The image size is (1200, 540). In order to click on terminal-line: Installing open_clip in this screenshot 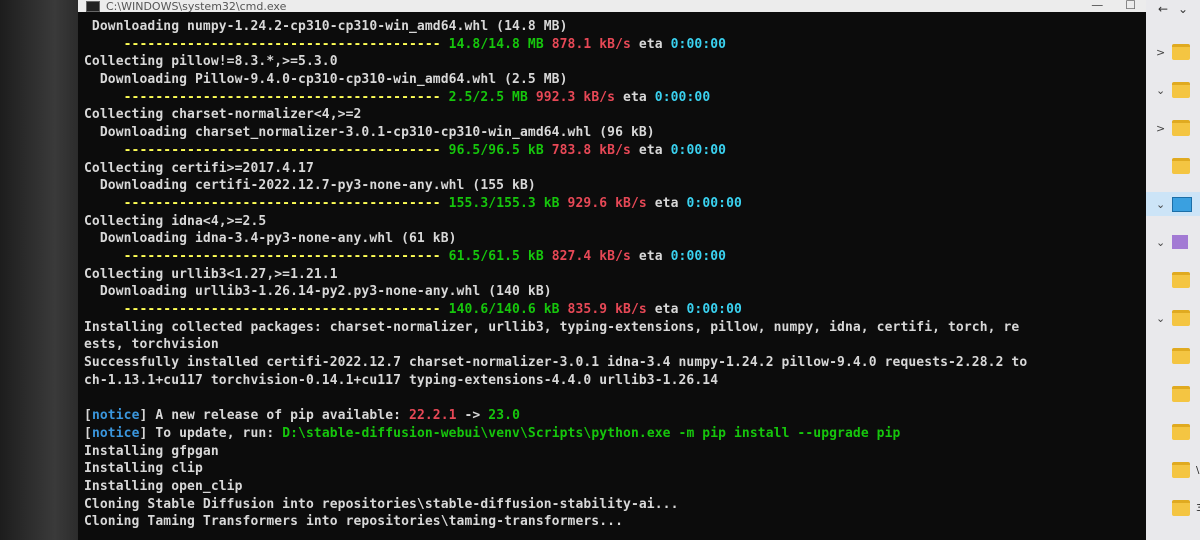, I will do `click(615, 487)`.